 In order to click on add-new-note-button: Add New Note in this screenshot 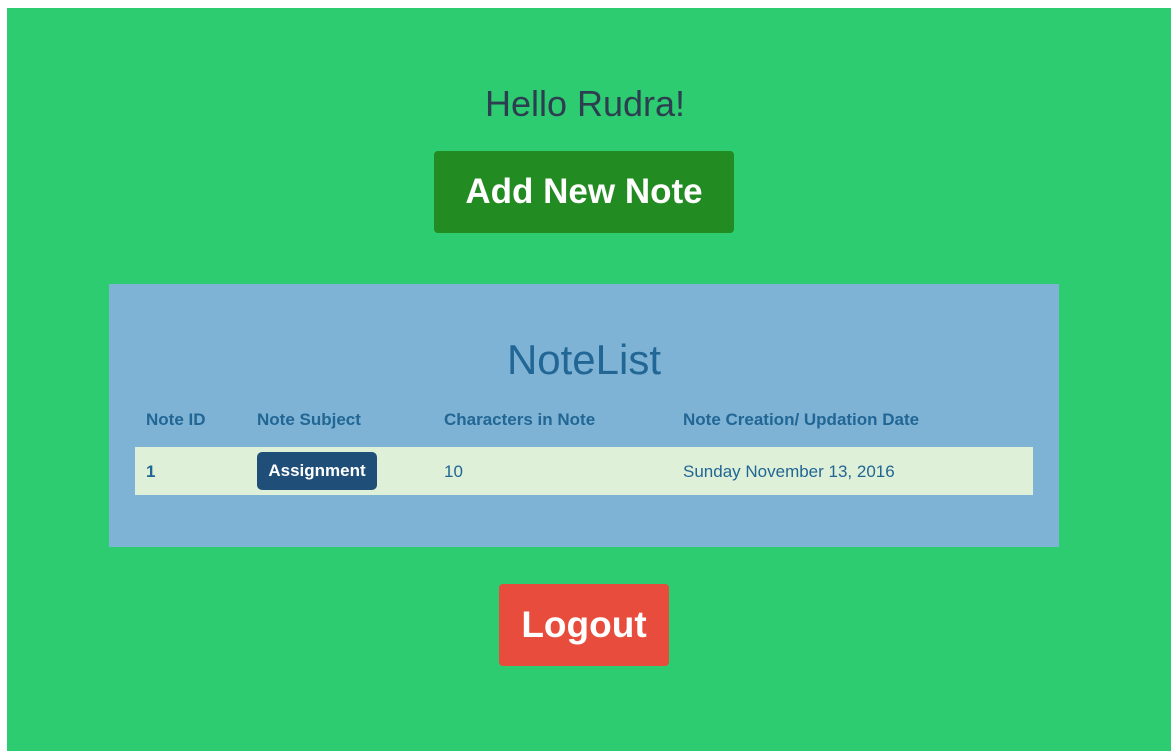, I will do `click(584, 192)`.